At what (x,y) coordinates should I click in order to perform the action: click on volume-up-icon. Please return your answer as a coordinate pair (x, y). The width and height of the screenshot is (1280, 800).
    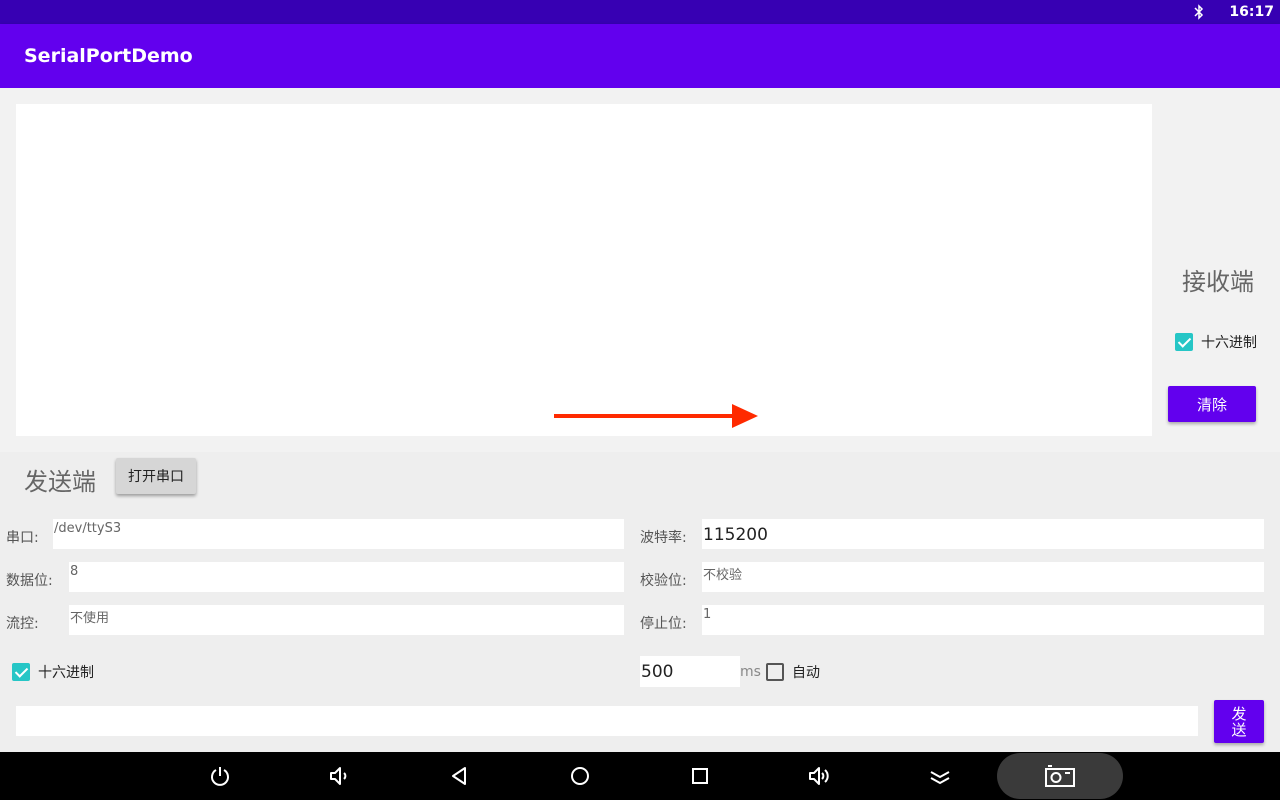
    Looking at the image, I should click on (820, 776).